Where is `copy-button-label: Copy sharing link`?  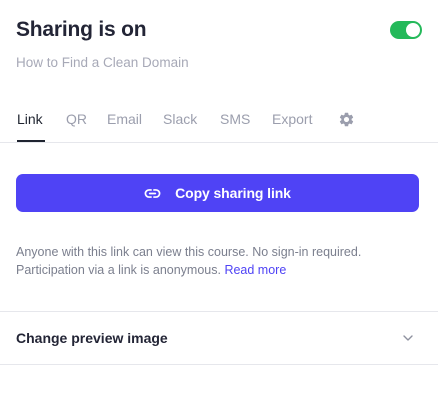 copy-button-label: Copy sharing link is located at coordinates (233, 193).